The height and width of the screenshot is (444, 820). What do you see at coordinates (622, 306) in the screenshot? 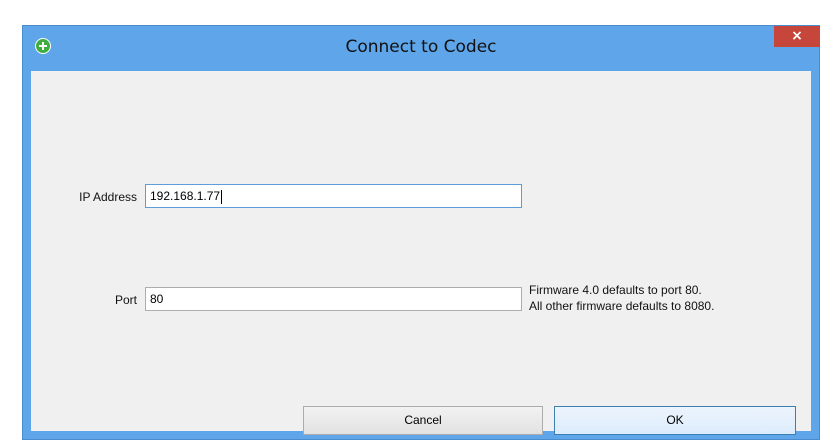
I see `port-hint-line-2: All other firmware defaults to 8080.` at bounding box center [622, 306].